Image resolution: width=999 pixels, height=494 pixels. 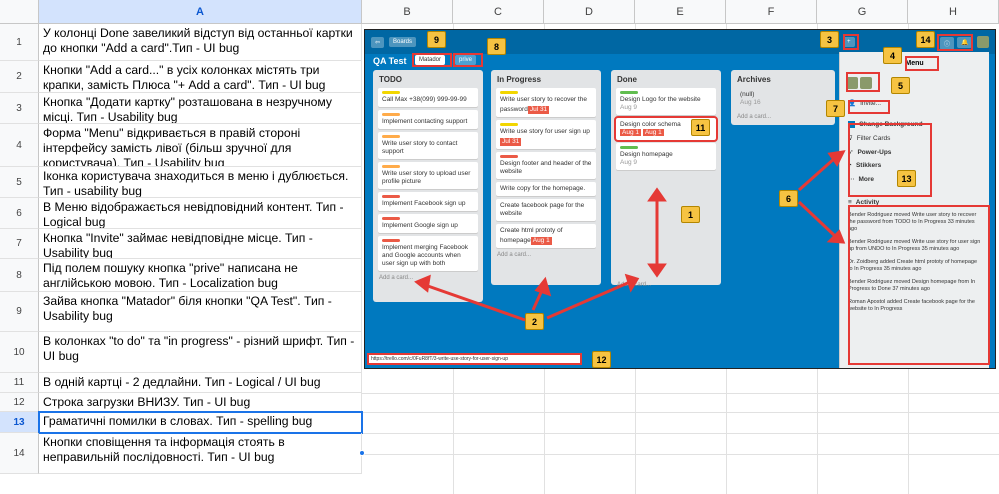 I want to click on column-header-d: D, so click(x=589, y=12).